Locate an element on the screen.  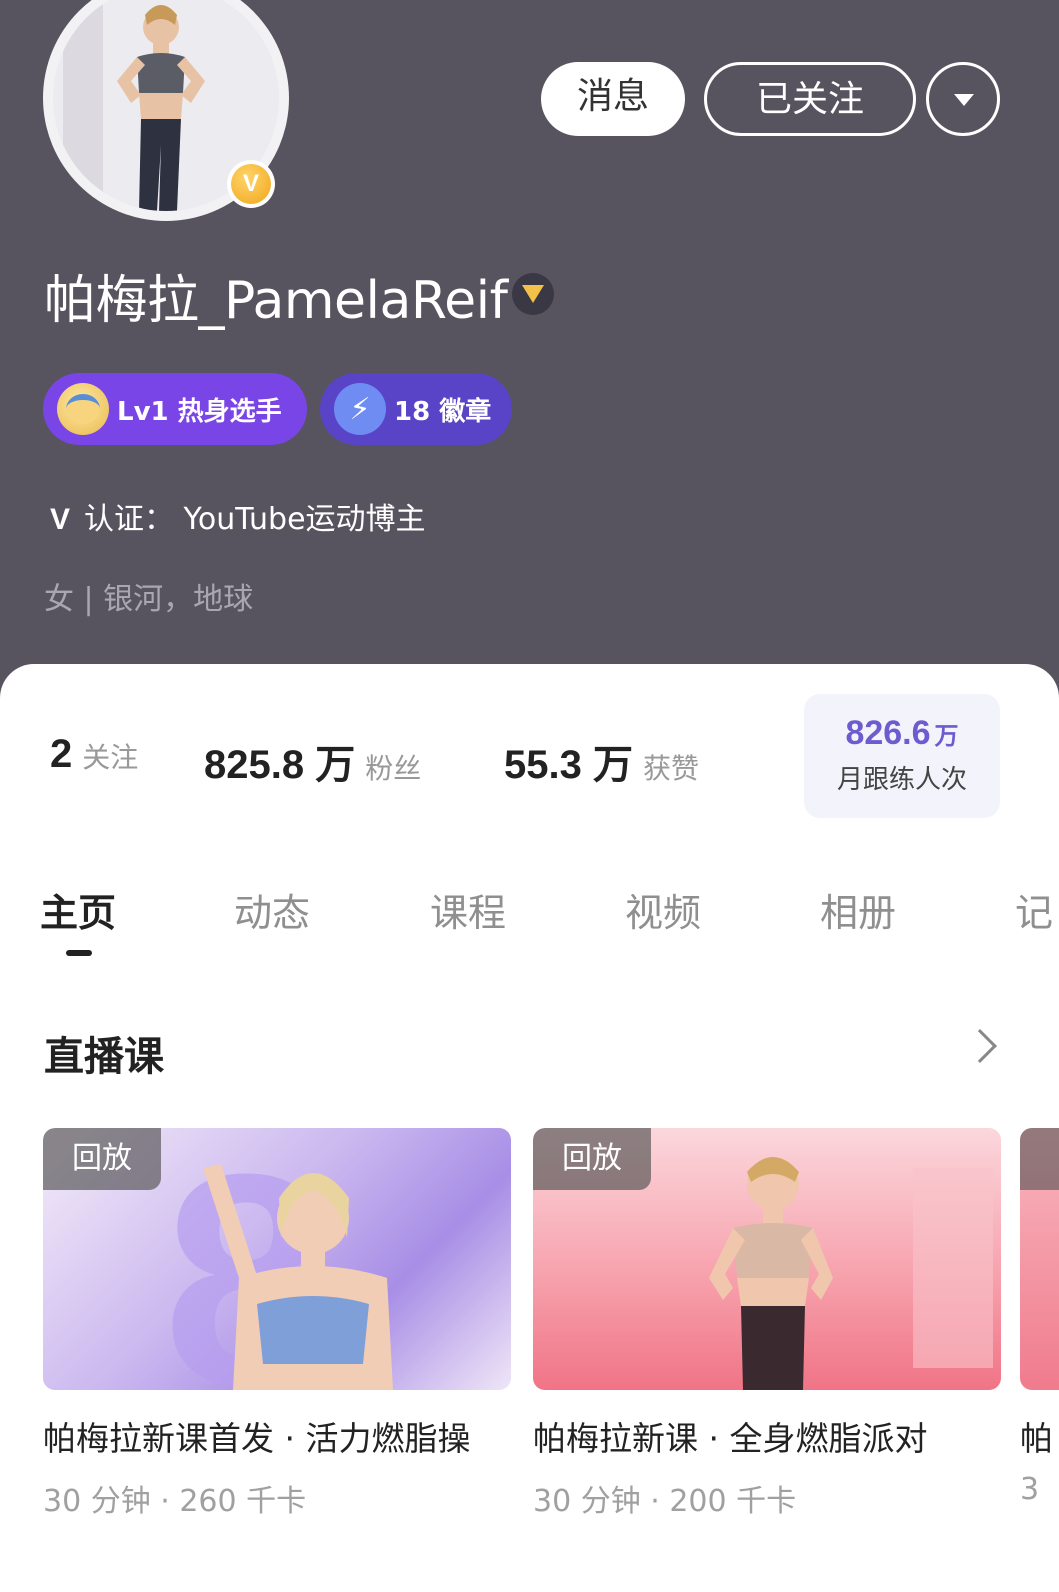
verified-v-icon: V is located at coordinates (60, 519).